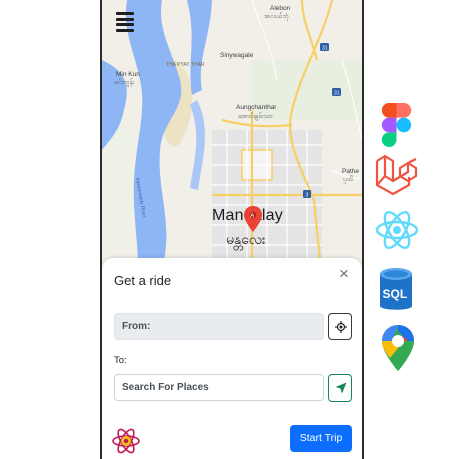  I want to click on close-icon: ×, so click(344, 273).